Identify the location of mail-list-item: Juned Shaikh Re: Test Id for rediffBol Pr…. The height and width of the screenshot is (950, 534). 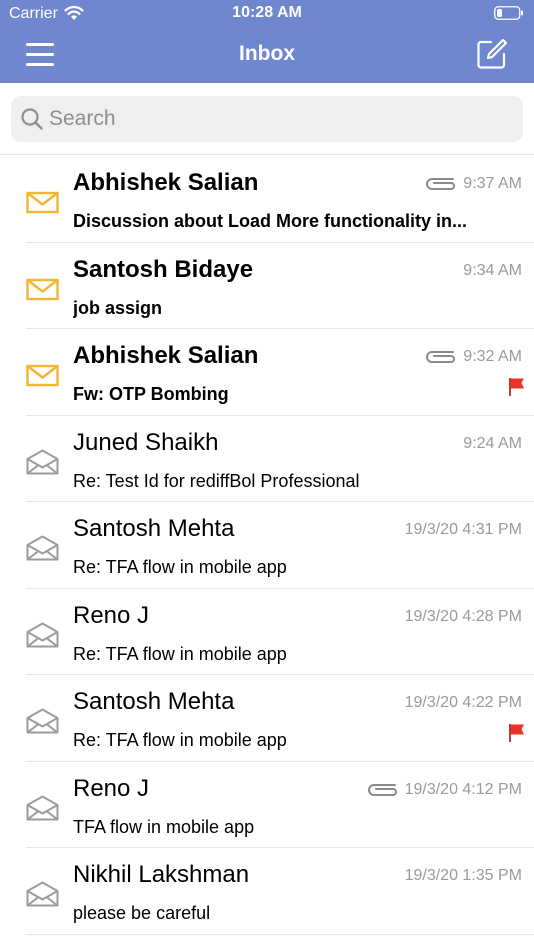
(267, 459).